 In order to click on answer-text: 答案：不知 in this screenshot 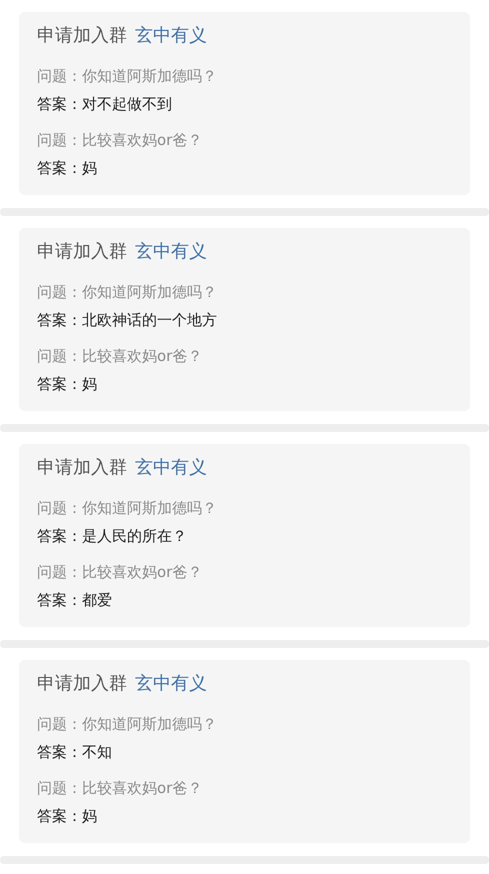, I will do `click(75, 752)`.